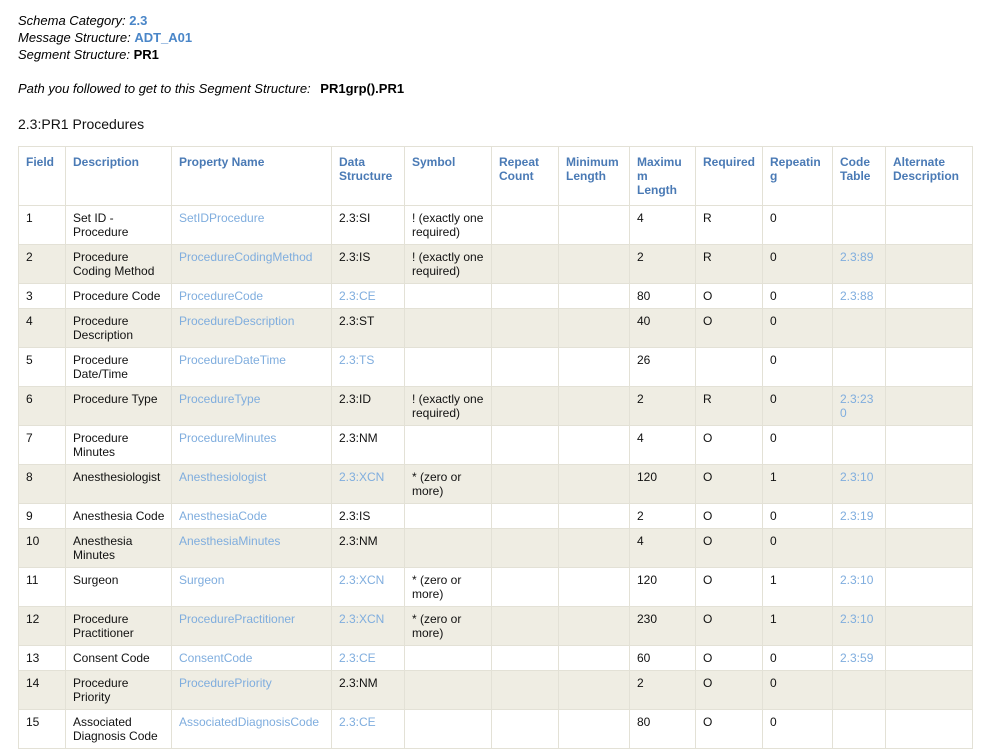 This screenshot has height=749, width=983. Describe the element at coordinates (138, 20) in the screenshot. I see `schema-category-link: 2.3` at that location.